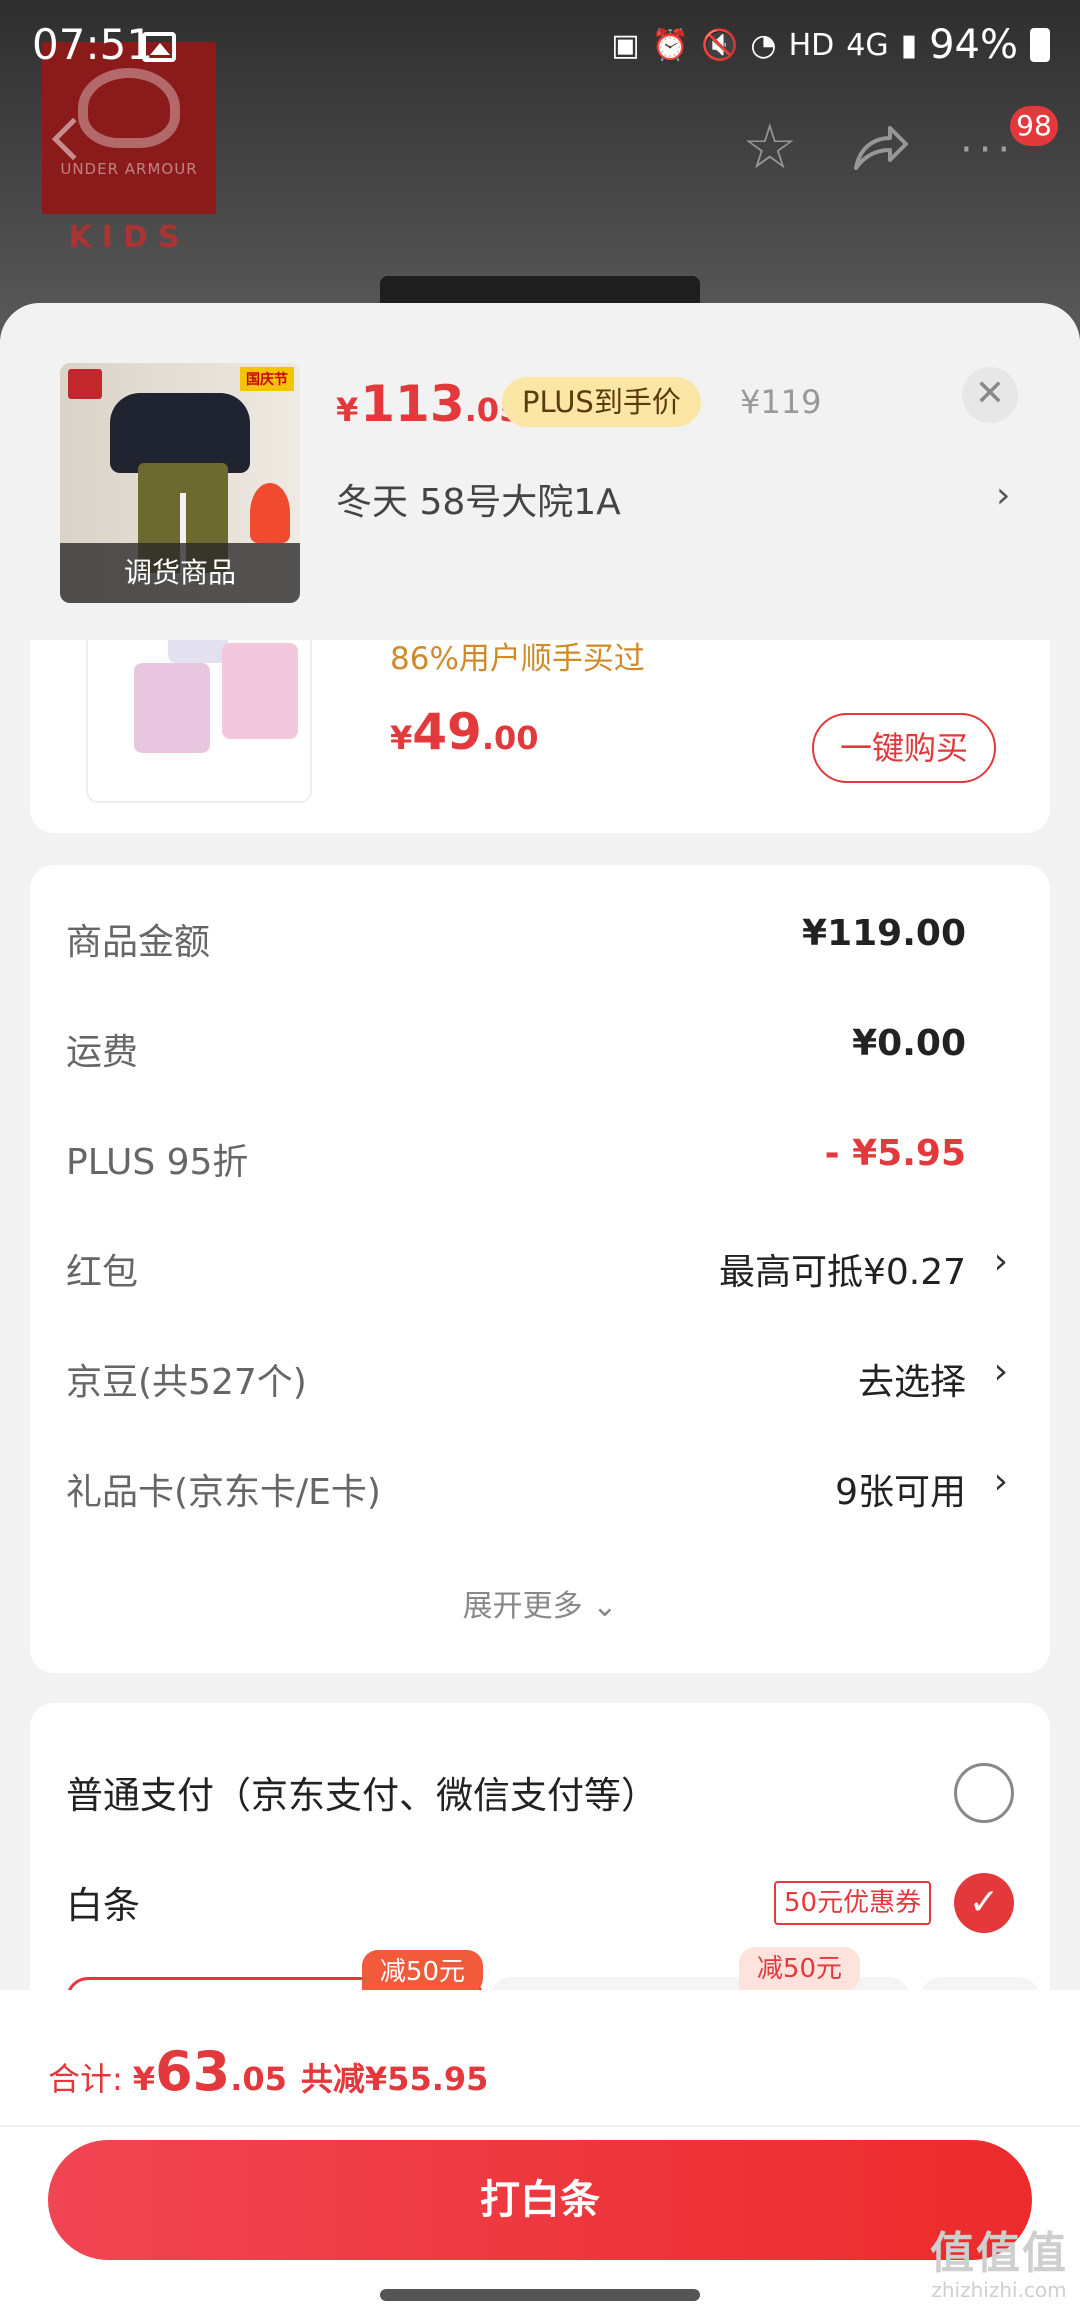 This screenshot has height=2316, width=1080. Describe the element at coordinates (984, 1903) in the screenshot. I see `radio-checked-icon: ✓` at that location.